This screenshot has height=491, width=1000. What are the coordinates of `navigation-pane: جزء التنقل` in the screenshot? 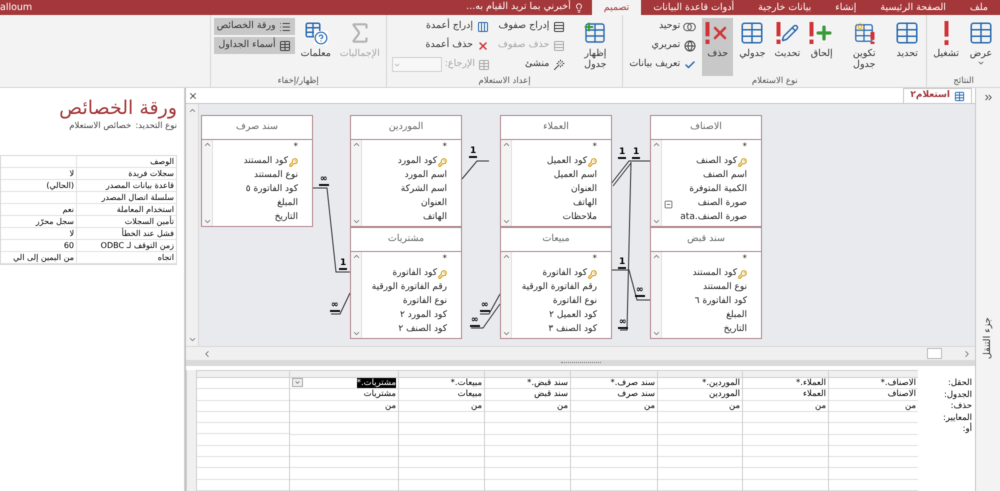 It's located at (987, 289).